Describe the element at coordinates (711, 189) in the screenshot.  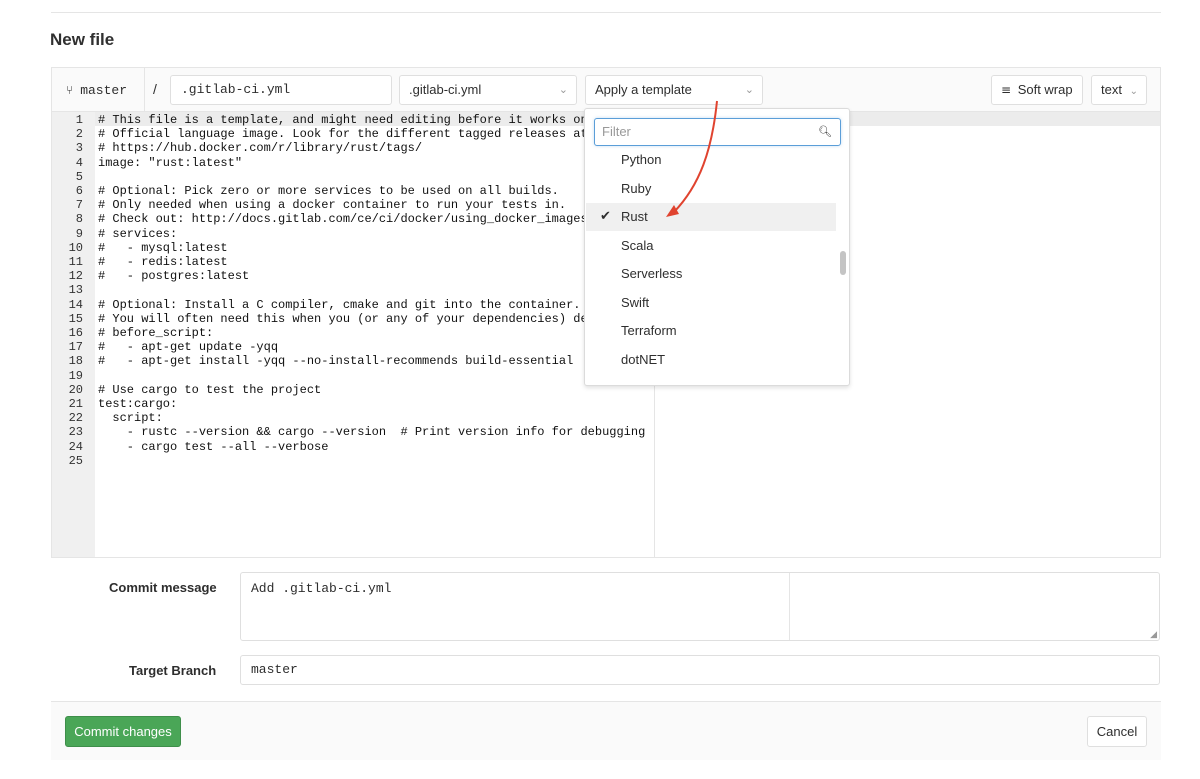
I see `template-option: Ruby` at that location.